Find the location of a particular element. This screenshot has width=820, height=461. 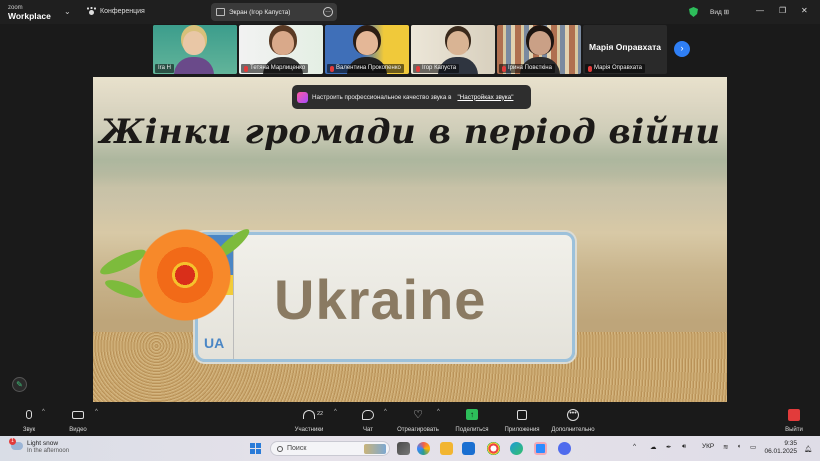

annotate-icon: ✎ is located at coordinates (19, 384).